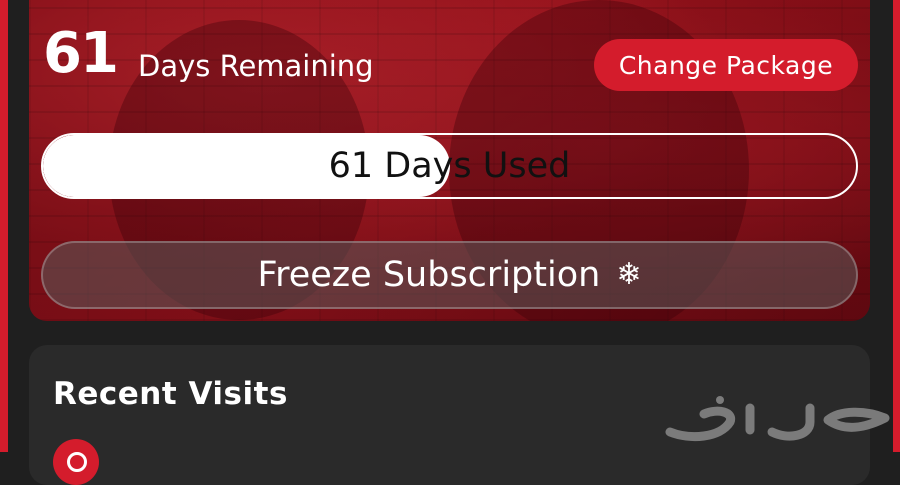  I want to click on progress-label: 61 Days Used, so click(449, 166).